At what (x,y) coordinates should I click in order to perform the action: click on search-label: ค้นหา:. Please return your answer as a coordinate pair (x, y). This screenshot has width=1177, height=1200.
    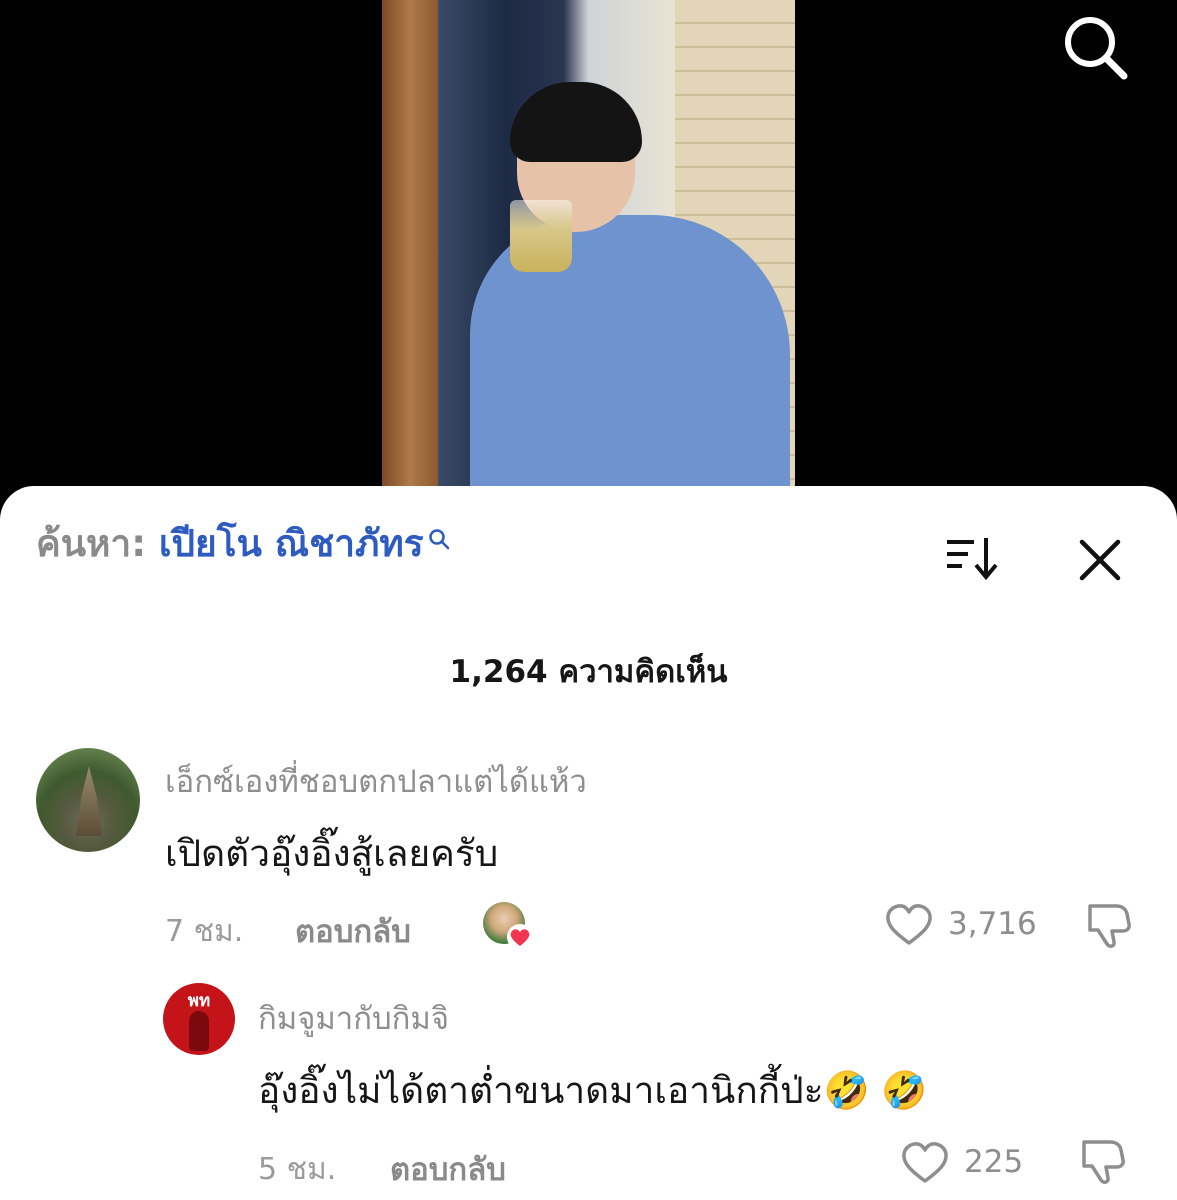
    Looking at the image, I should click on (91, 543).